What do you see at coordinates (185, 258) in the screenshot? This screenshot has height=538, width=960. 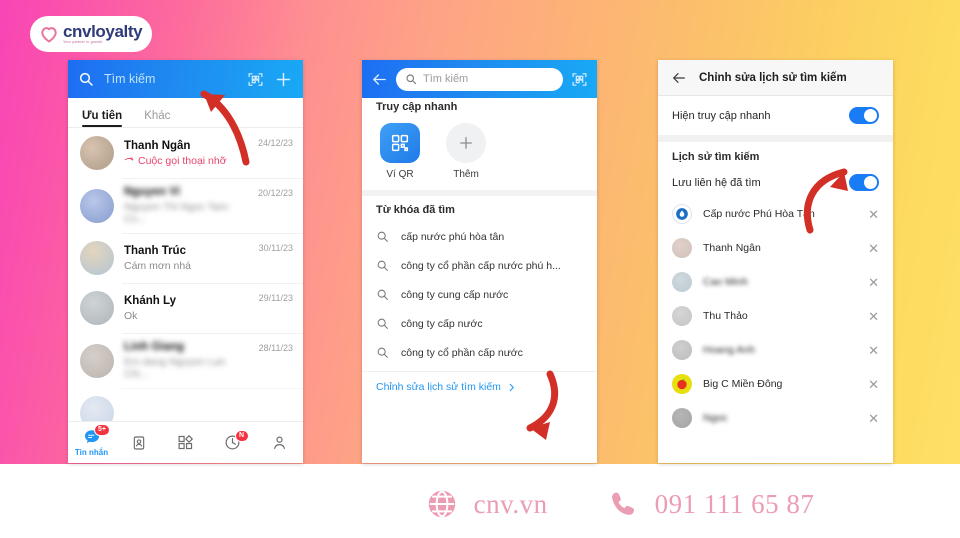 I see `chat-row: Thanh Trúc Cám mơn nhá 30/11/23` at bounding box center [185, 258].